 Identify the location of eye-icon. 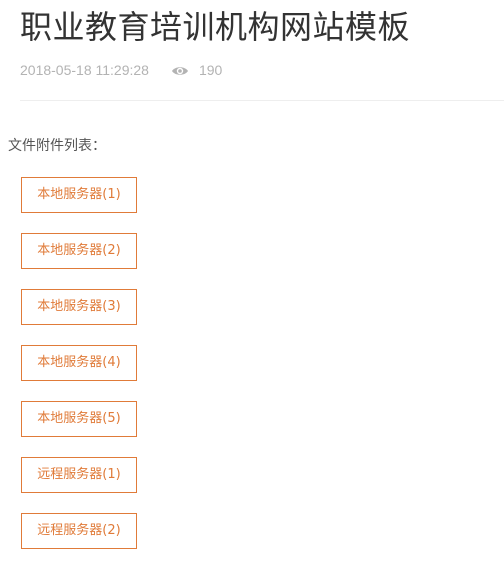
(180, 70).